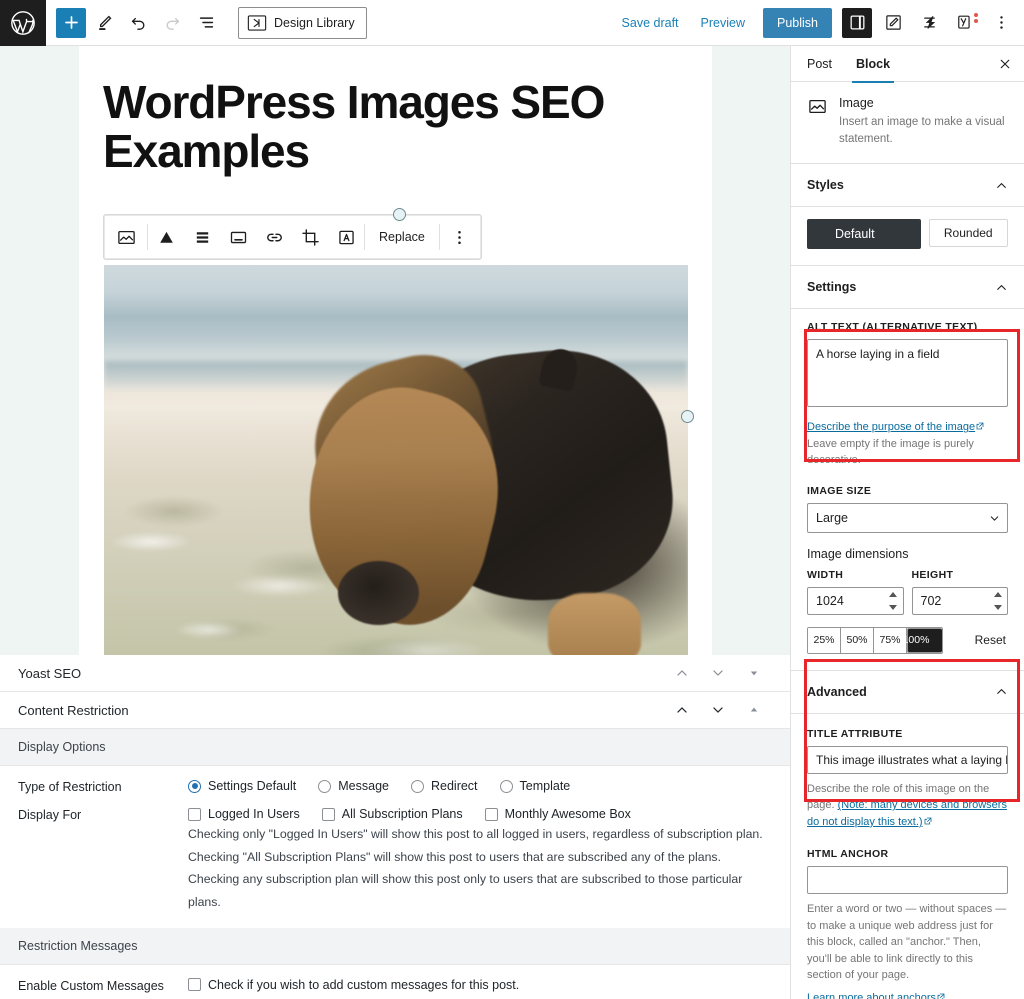 The width and height of the screenshot is (1024, 999). I want to click on html-anchor-input, so click(907, 880).